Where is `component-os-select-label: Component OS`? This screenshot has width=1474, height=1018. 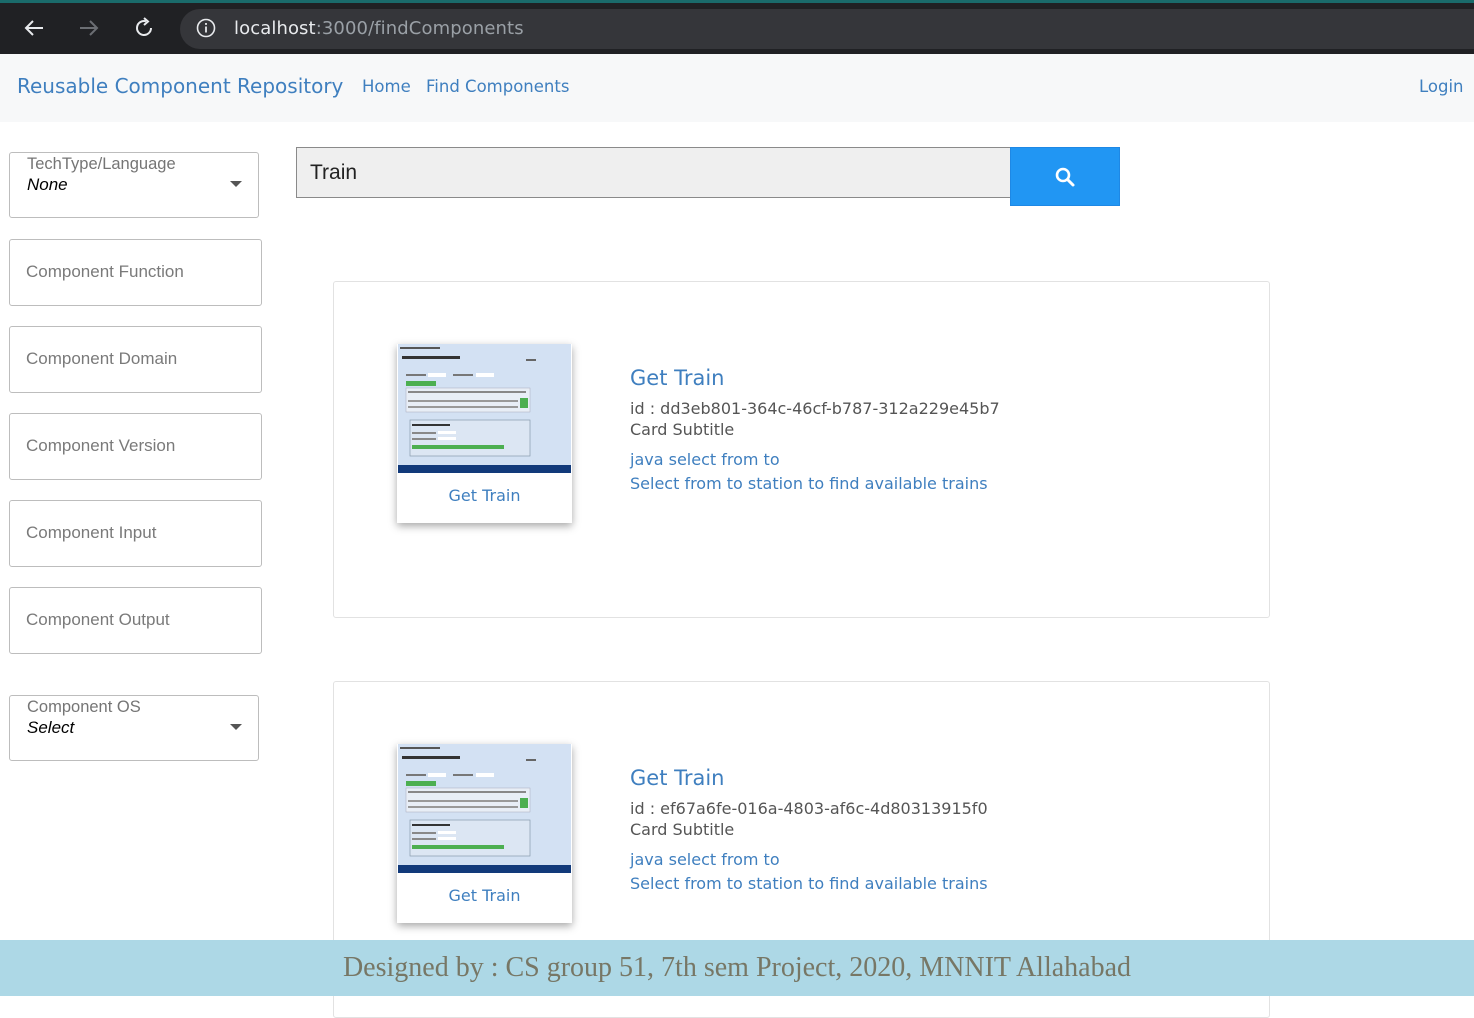
component-os-select-label: Component OS is located at coordinates (84, 707).